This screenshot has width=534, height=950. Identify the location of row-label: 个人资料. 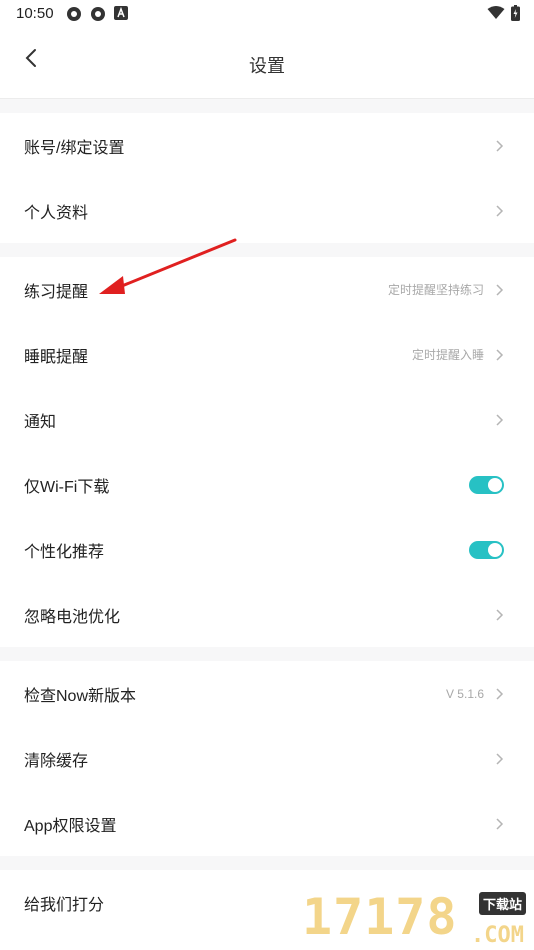
(56, 213).